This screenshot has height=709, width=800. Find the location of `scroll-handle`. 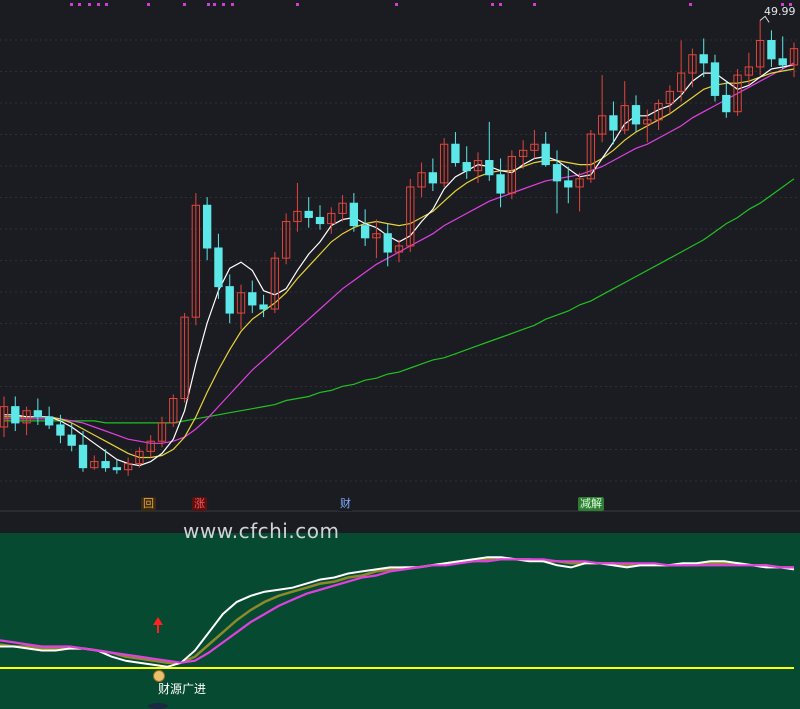

scroll-handle is located at coordinates (158, 706).